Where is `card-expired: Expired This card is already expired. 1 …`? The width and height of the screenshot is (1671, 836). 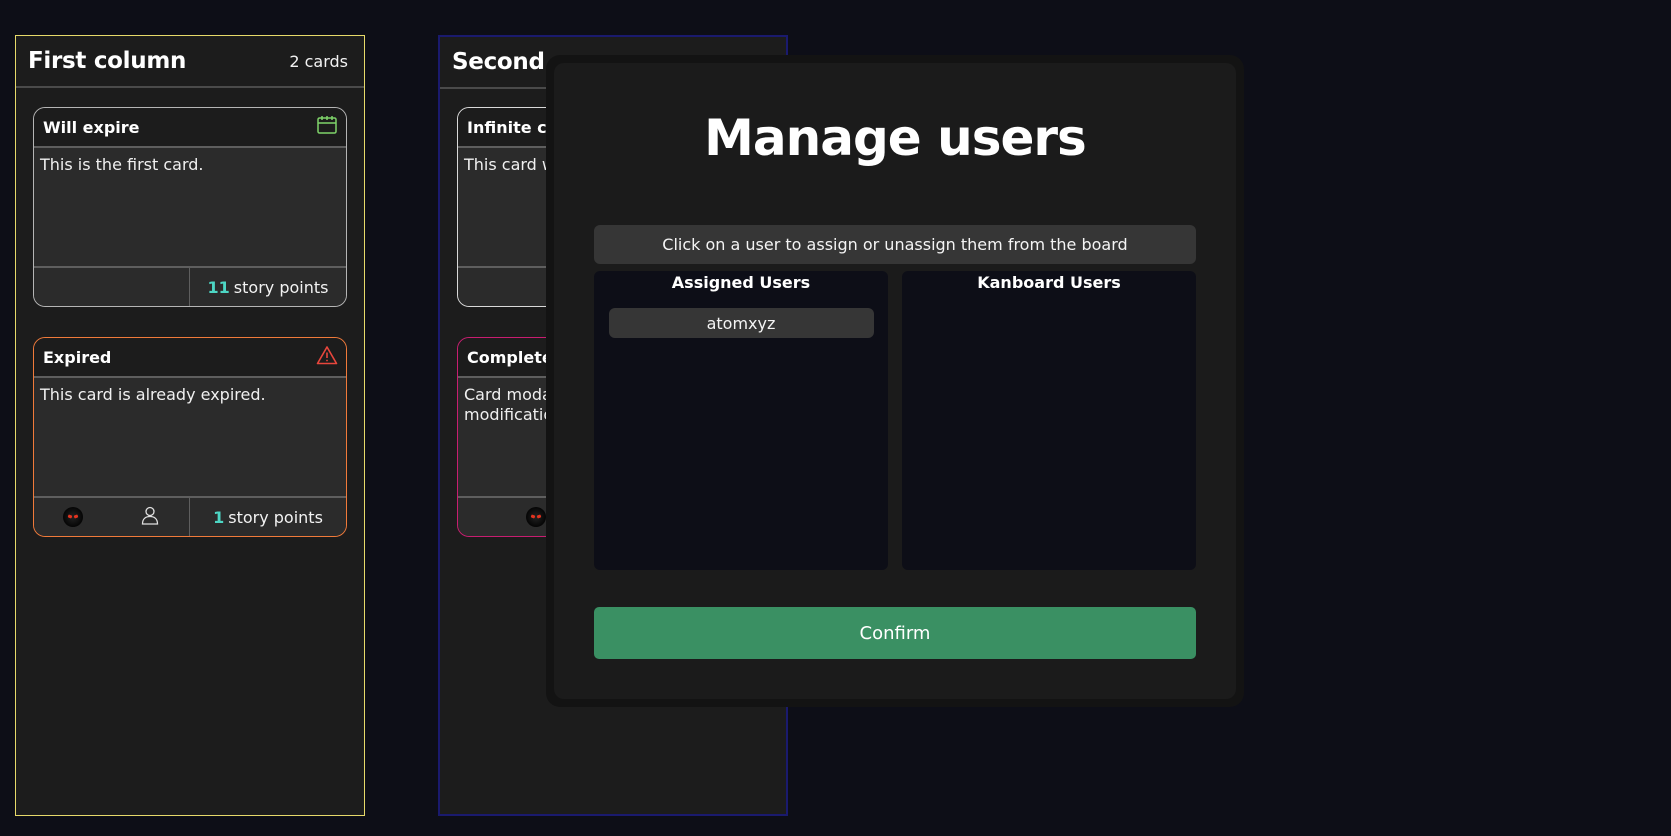
card-expired: Expired This card is already expired. 1 … is located at coordinates (190, 437).